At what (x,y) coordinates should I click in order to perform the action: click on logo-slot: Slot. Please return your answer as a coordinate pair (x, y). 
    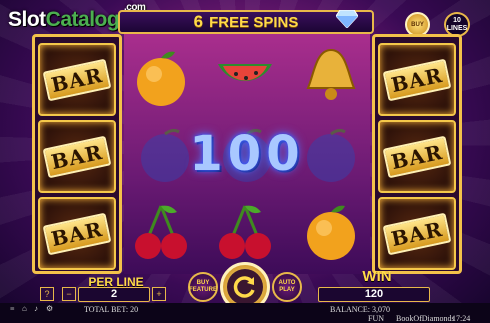
    Looking at the image, I should click on (27, 19).